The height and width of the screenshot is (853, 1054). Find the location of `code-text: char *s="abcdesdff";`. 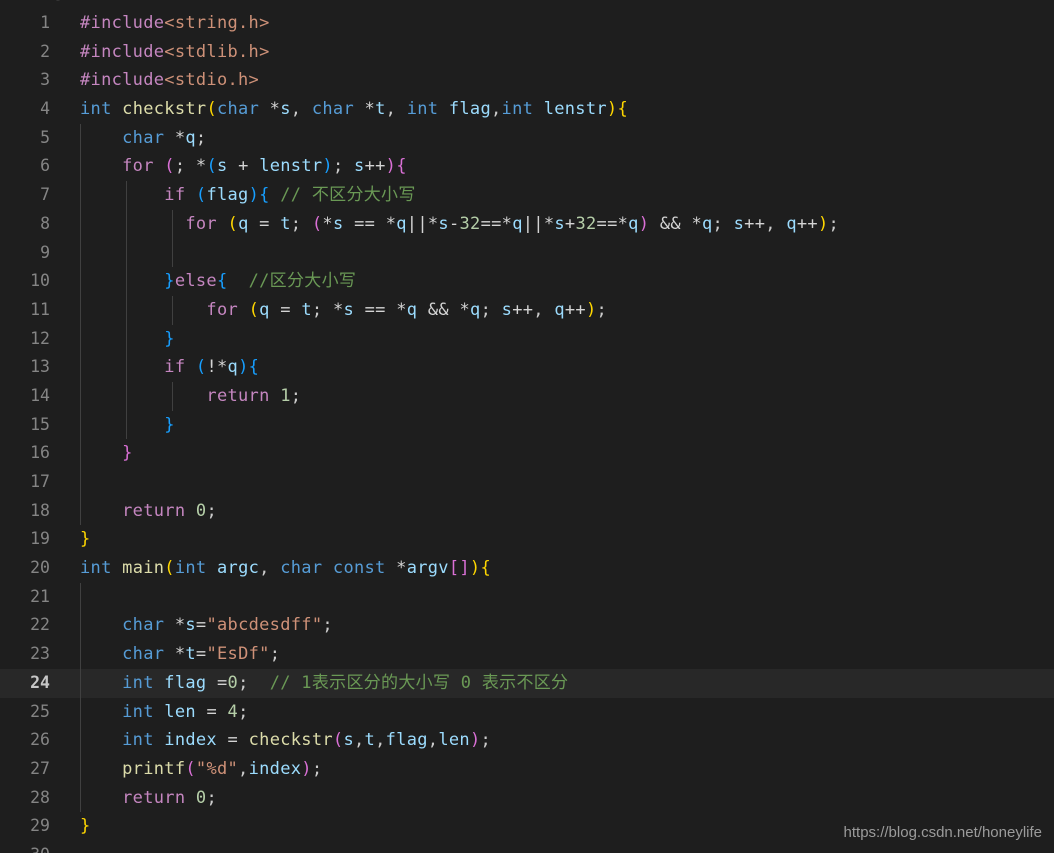

code-text: char *s="abcdesdff"; is located at coordinates (206, 625).